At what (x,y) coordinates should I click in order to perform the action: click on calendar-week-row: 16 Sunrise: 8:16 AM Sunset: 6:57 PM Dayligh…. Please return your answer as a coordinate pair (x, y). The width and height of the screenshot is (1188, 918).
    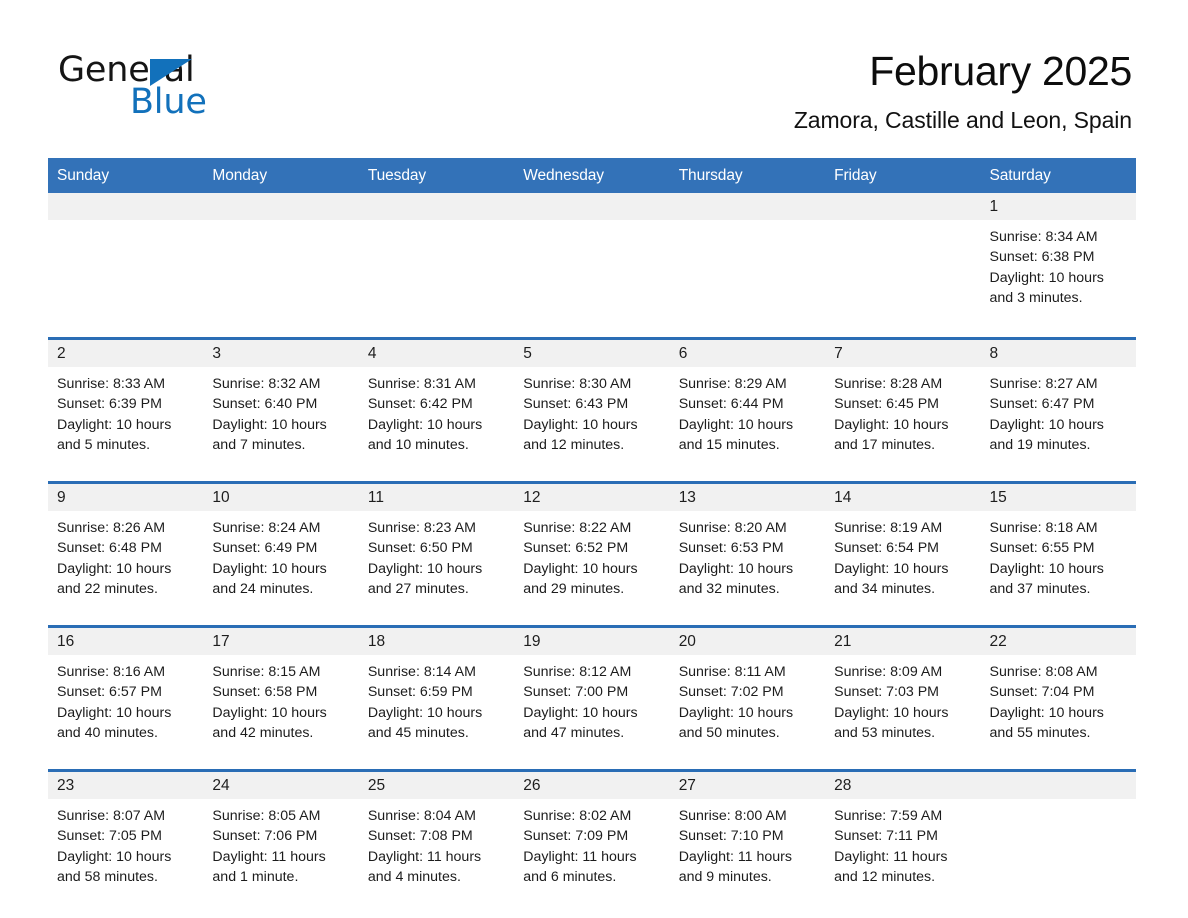
    Looking at the image, I should click on (592, 692).